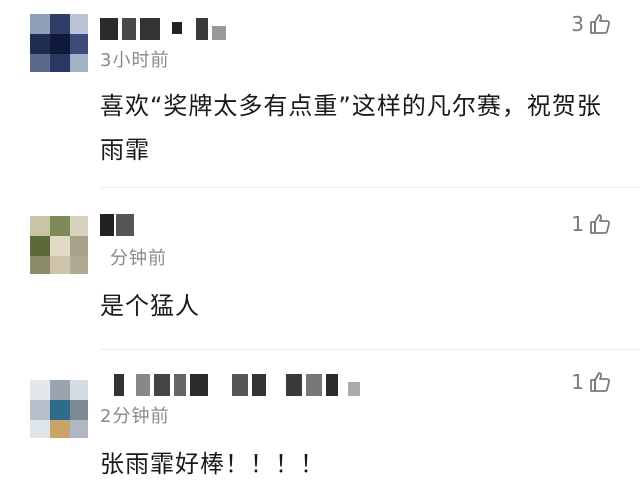 The width and height of the screenshot is (640, 504). Describe the element at coordinates (138, 258) in the screenshot. I see `comment-time: 分钟前` at that location.